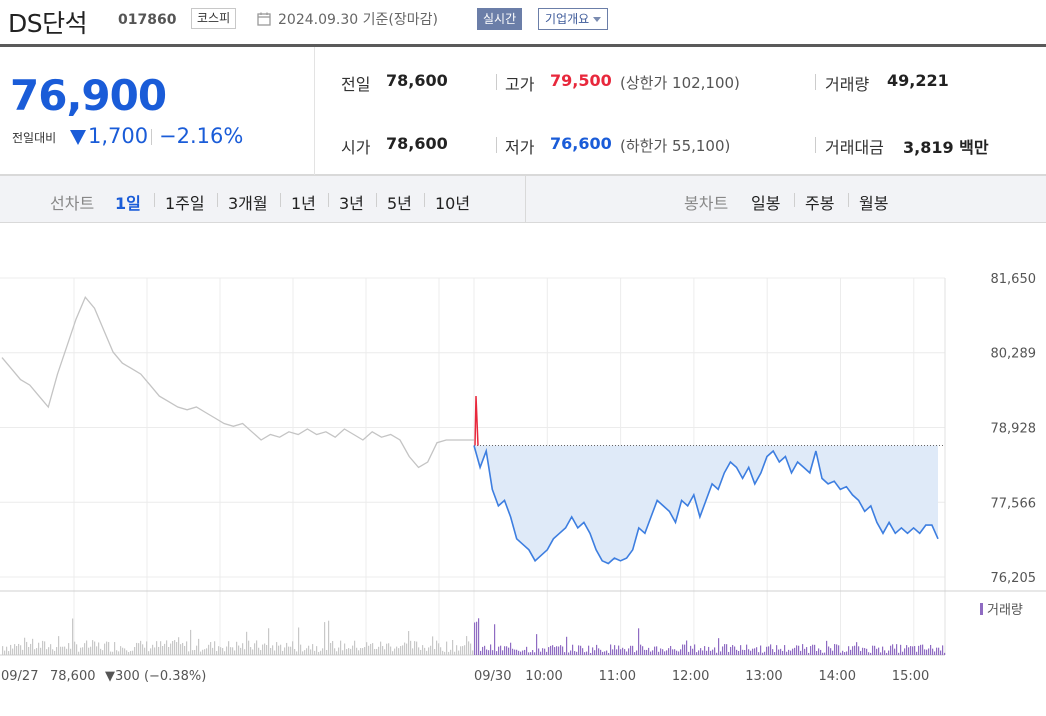 The image size is (1046, 716). Describe the element at coordinates (48, 23) in the screenshot. I see `stock-name: DS단석` at that location.